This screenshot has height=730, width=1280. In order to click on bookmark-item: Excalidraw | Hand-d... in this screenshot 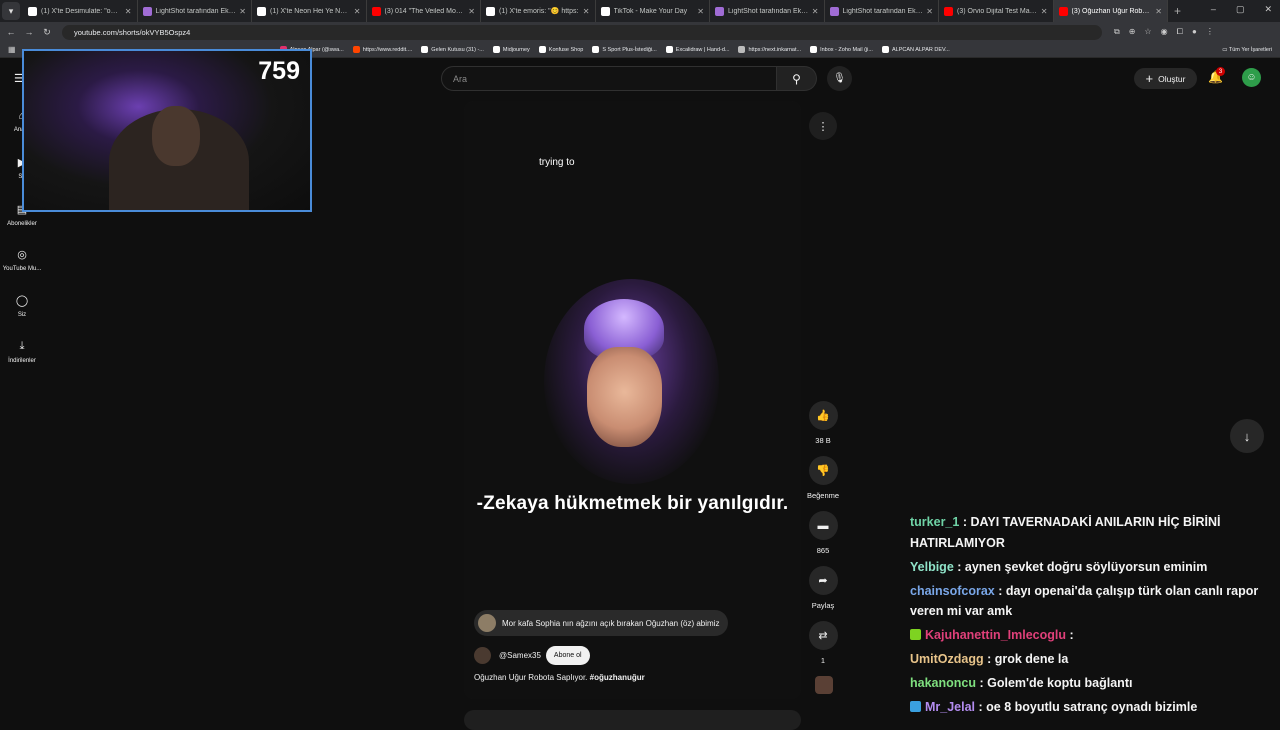, I will do `click(697, 49)`.